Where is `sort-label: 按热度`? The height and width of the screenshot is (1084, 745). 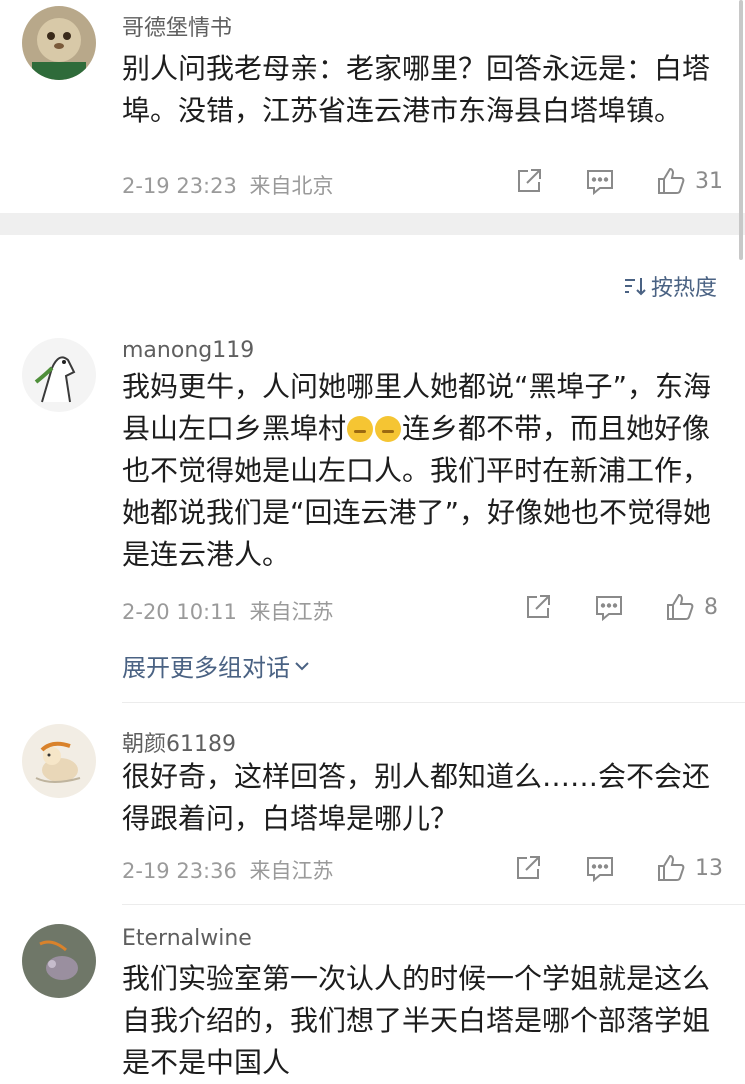
sort-label: 按热度 is located at coordinates (683, 288).